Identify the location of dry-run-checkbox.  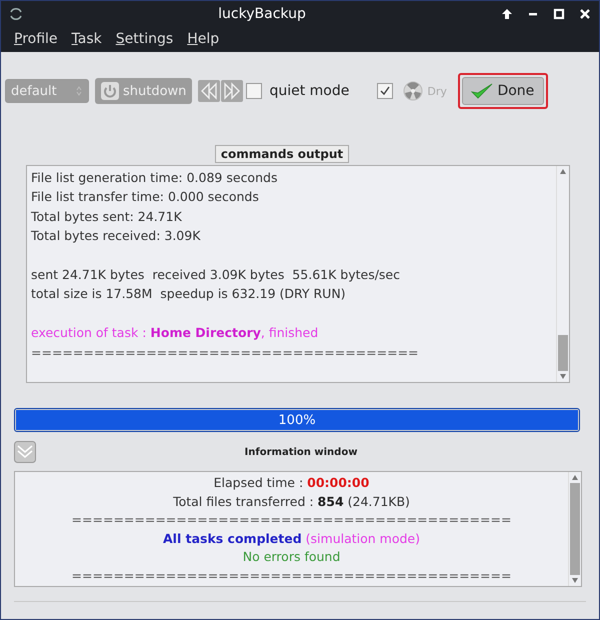
(385, 91).